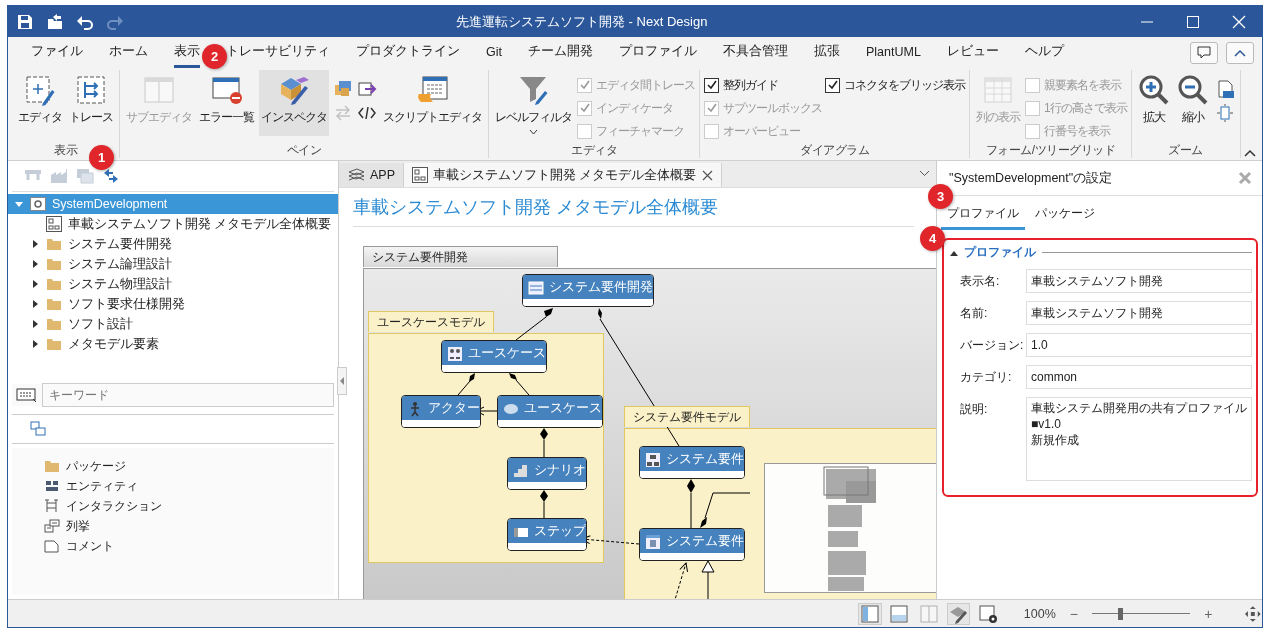 The image size is (1270, 635). What do you see at coordinates (54, 224) in the screenshot?
I see `diagram-icon` at bounding box center [54, 224].